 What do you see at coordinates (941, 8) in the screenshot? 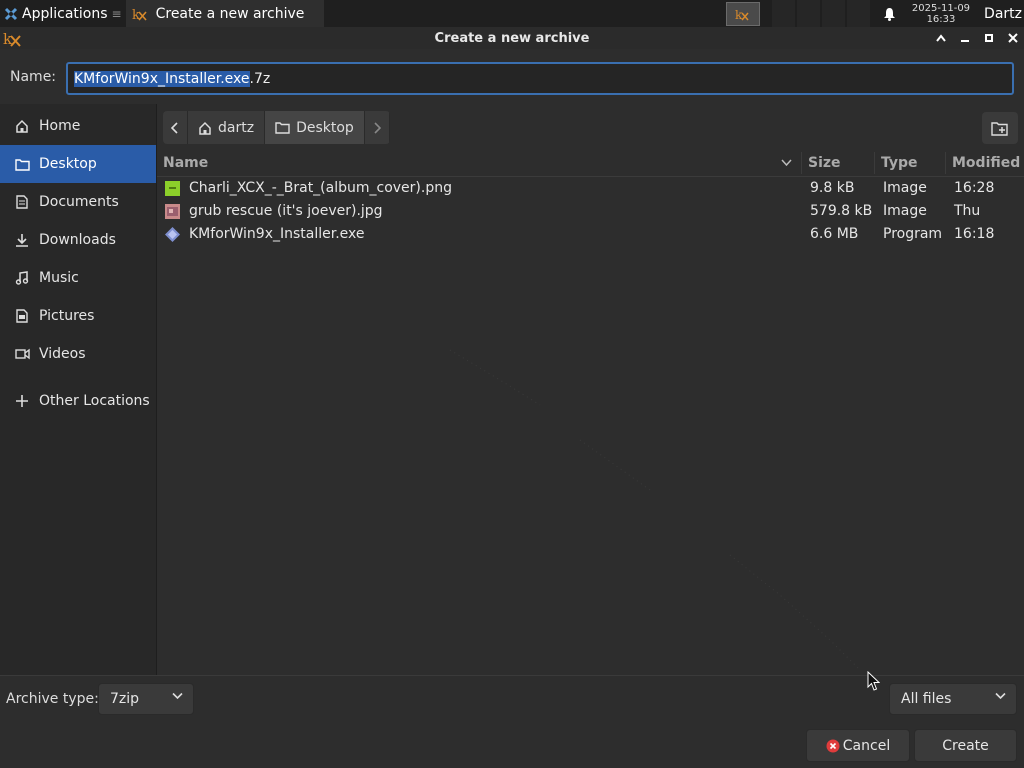
I see `clock-date: 2025-11-09` at bounding box center [941, 8].